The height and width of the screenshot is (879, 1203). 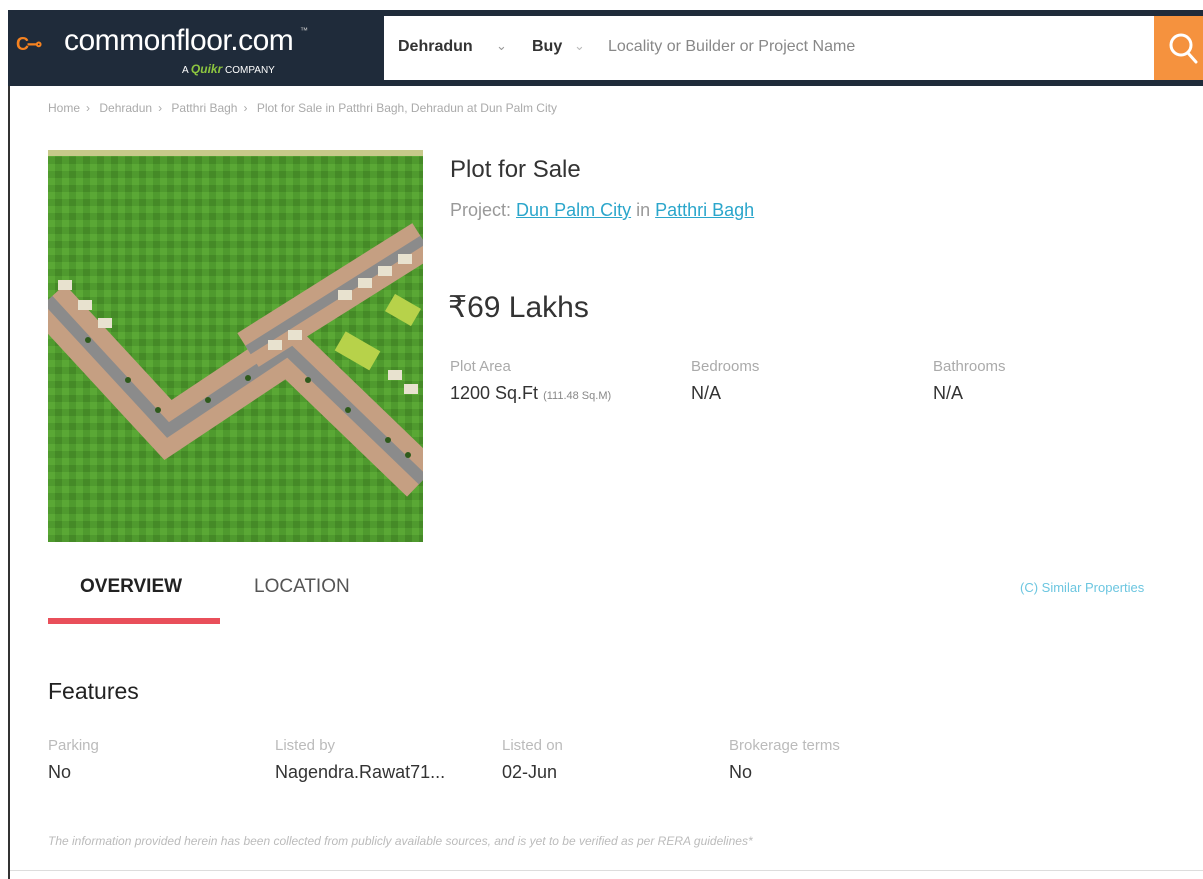 I want to click on city-selector: Dehradun, so click(x=435, y=47).